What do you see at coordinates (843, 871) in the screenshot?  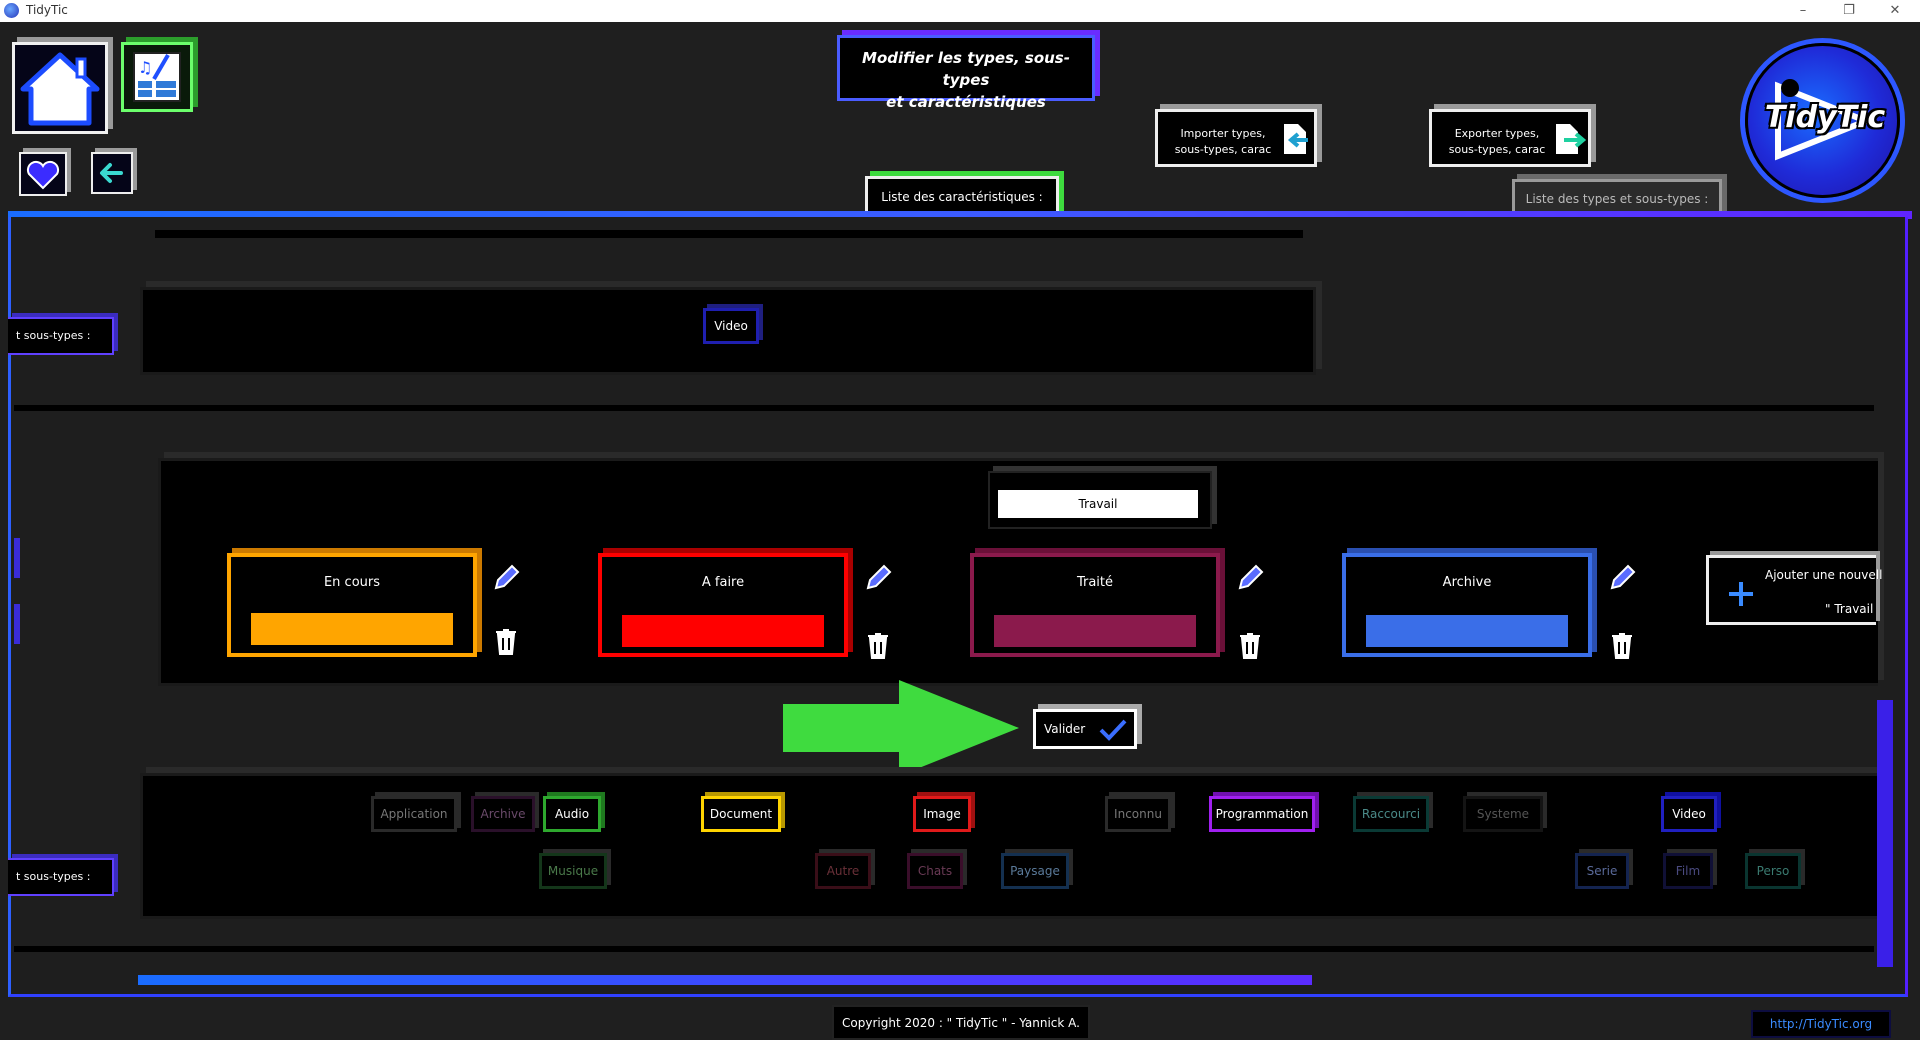 I see `subtype-autre: Autre` at bounding box center [843, 871].